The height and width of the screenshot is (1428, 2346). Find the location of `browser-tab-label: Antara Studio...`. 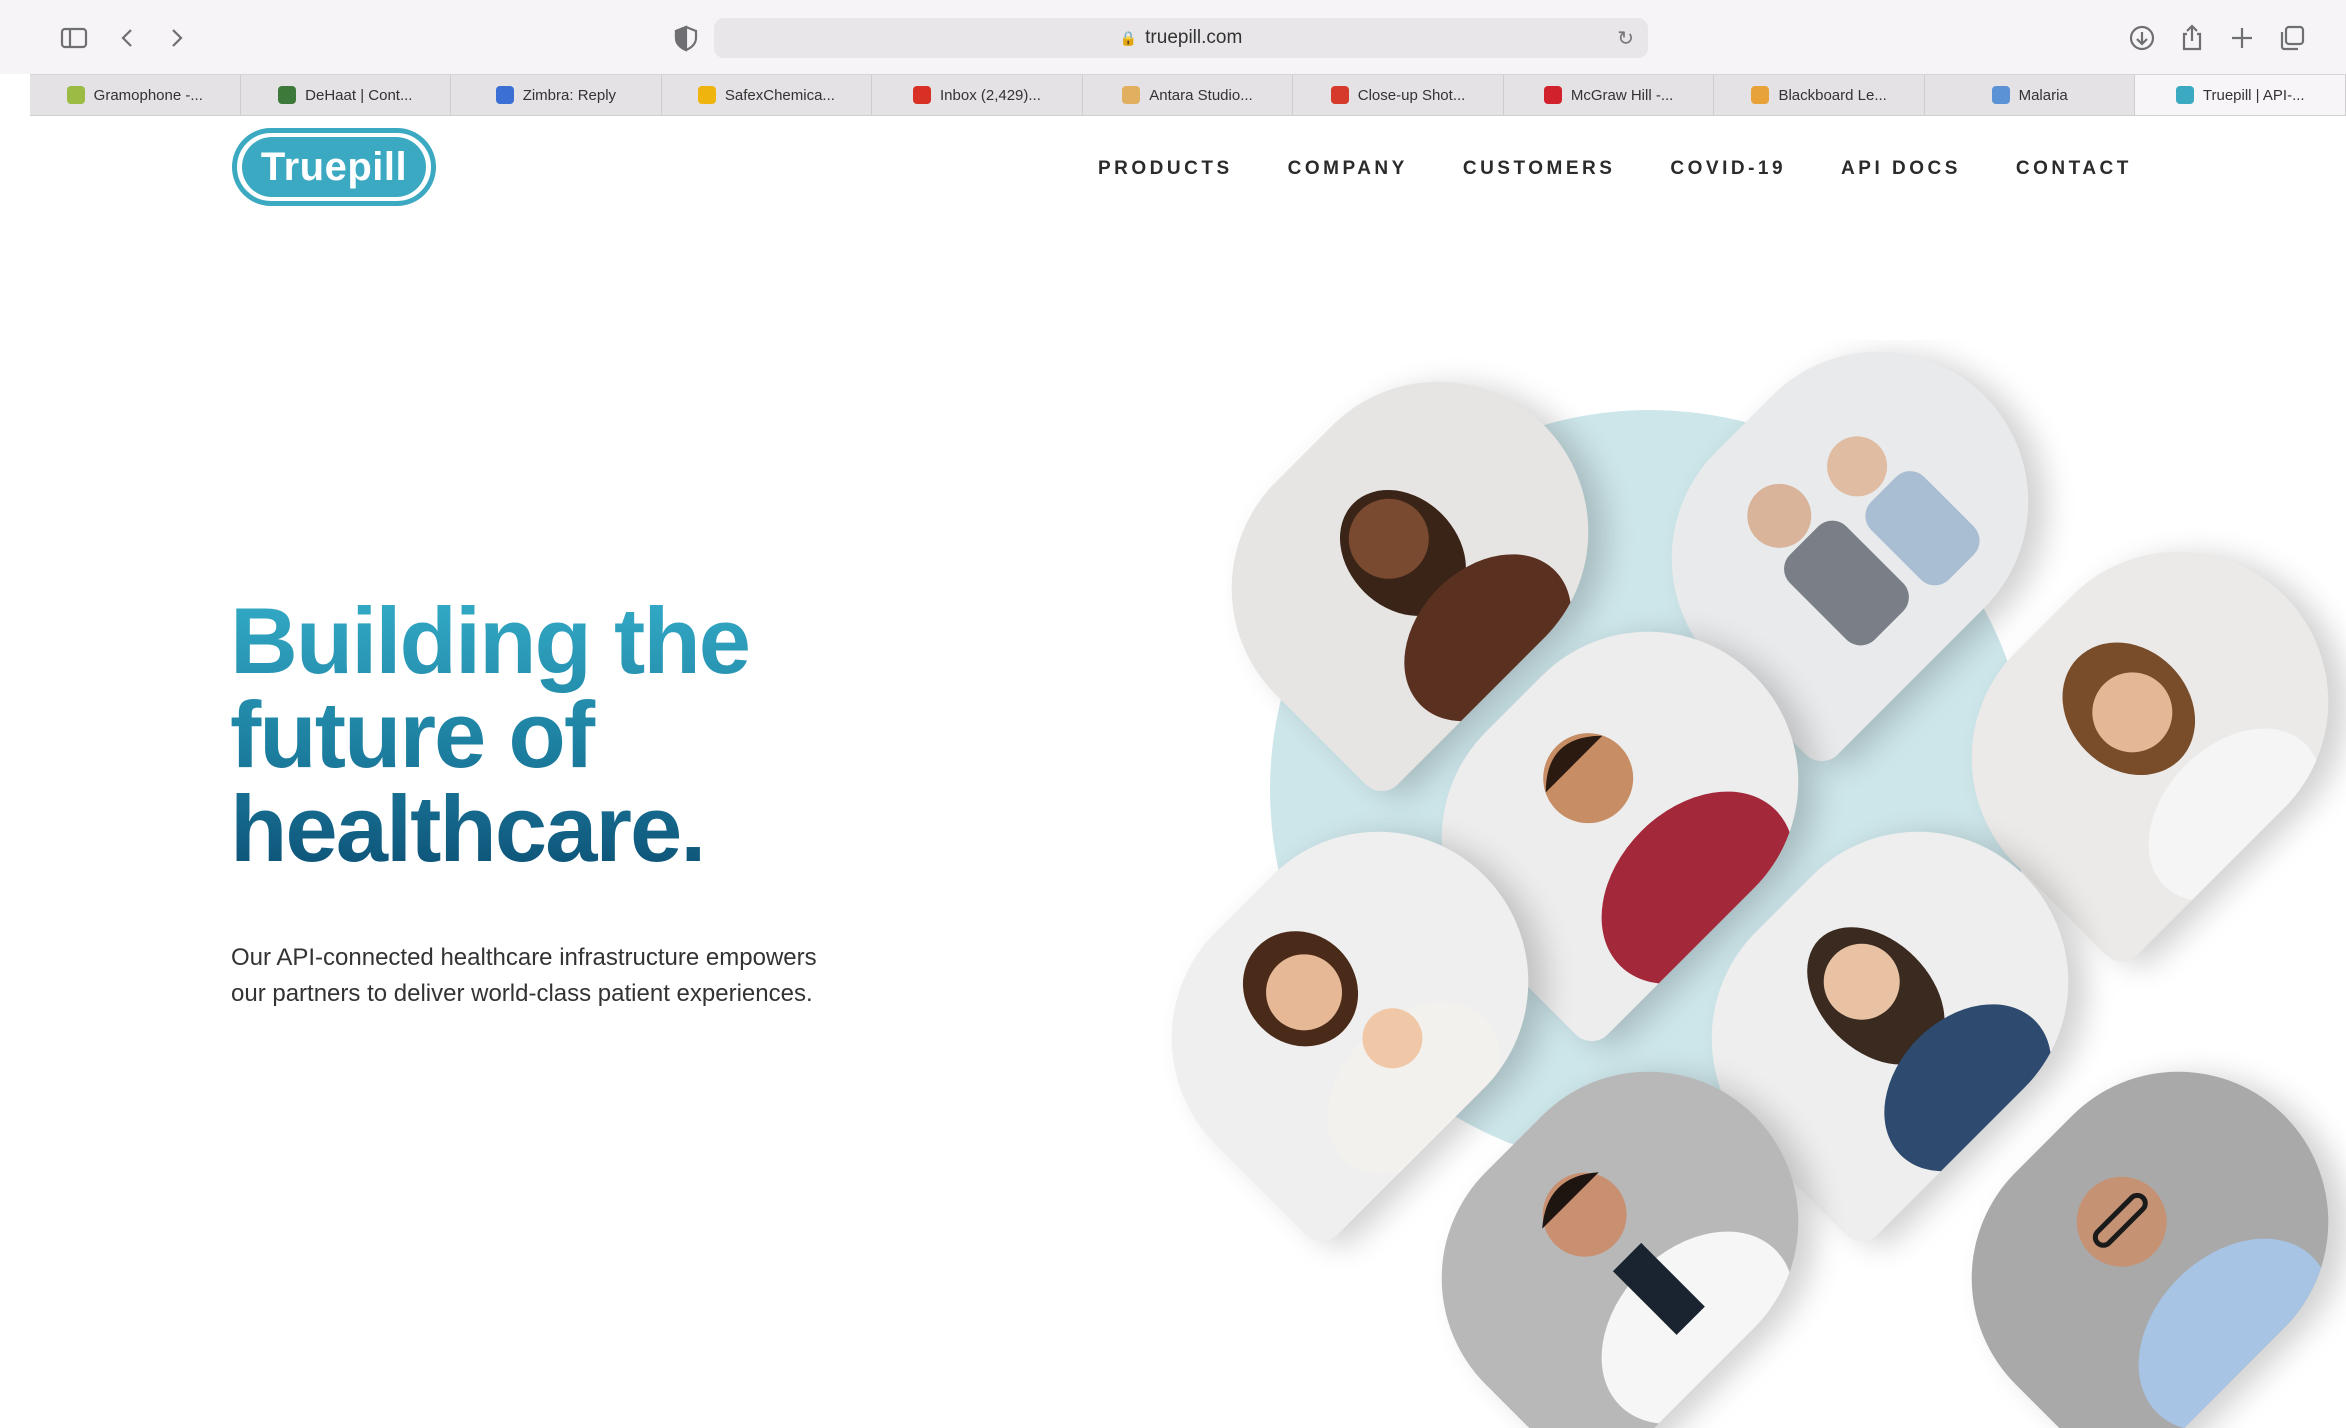

browser-tab-label: Antara Studio... is located at coordinates (1201, 95).